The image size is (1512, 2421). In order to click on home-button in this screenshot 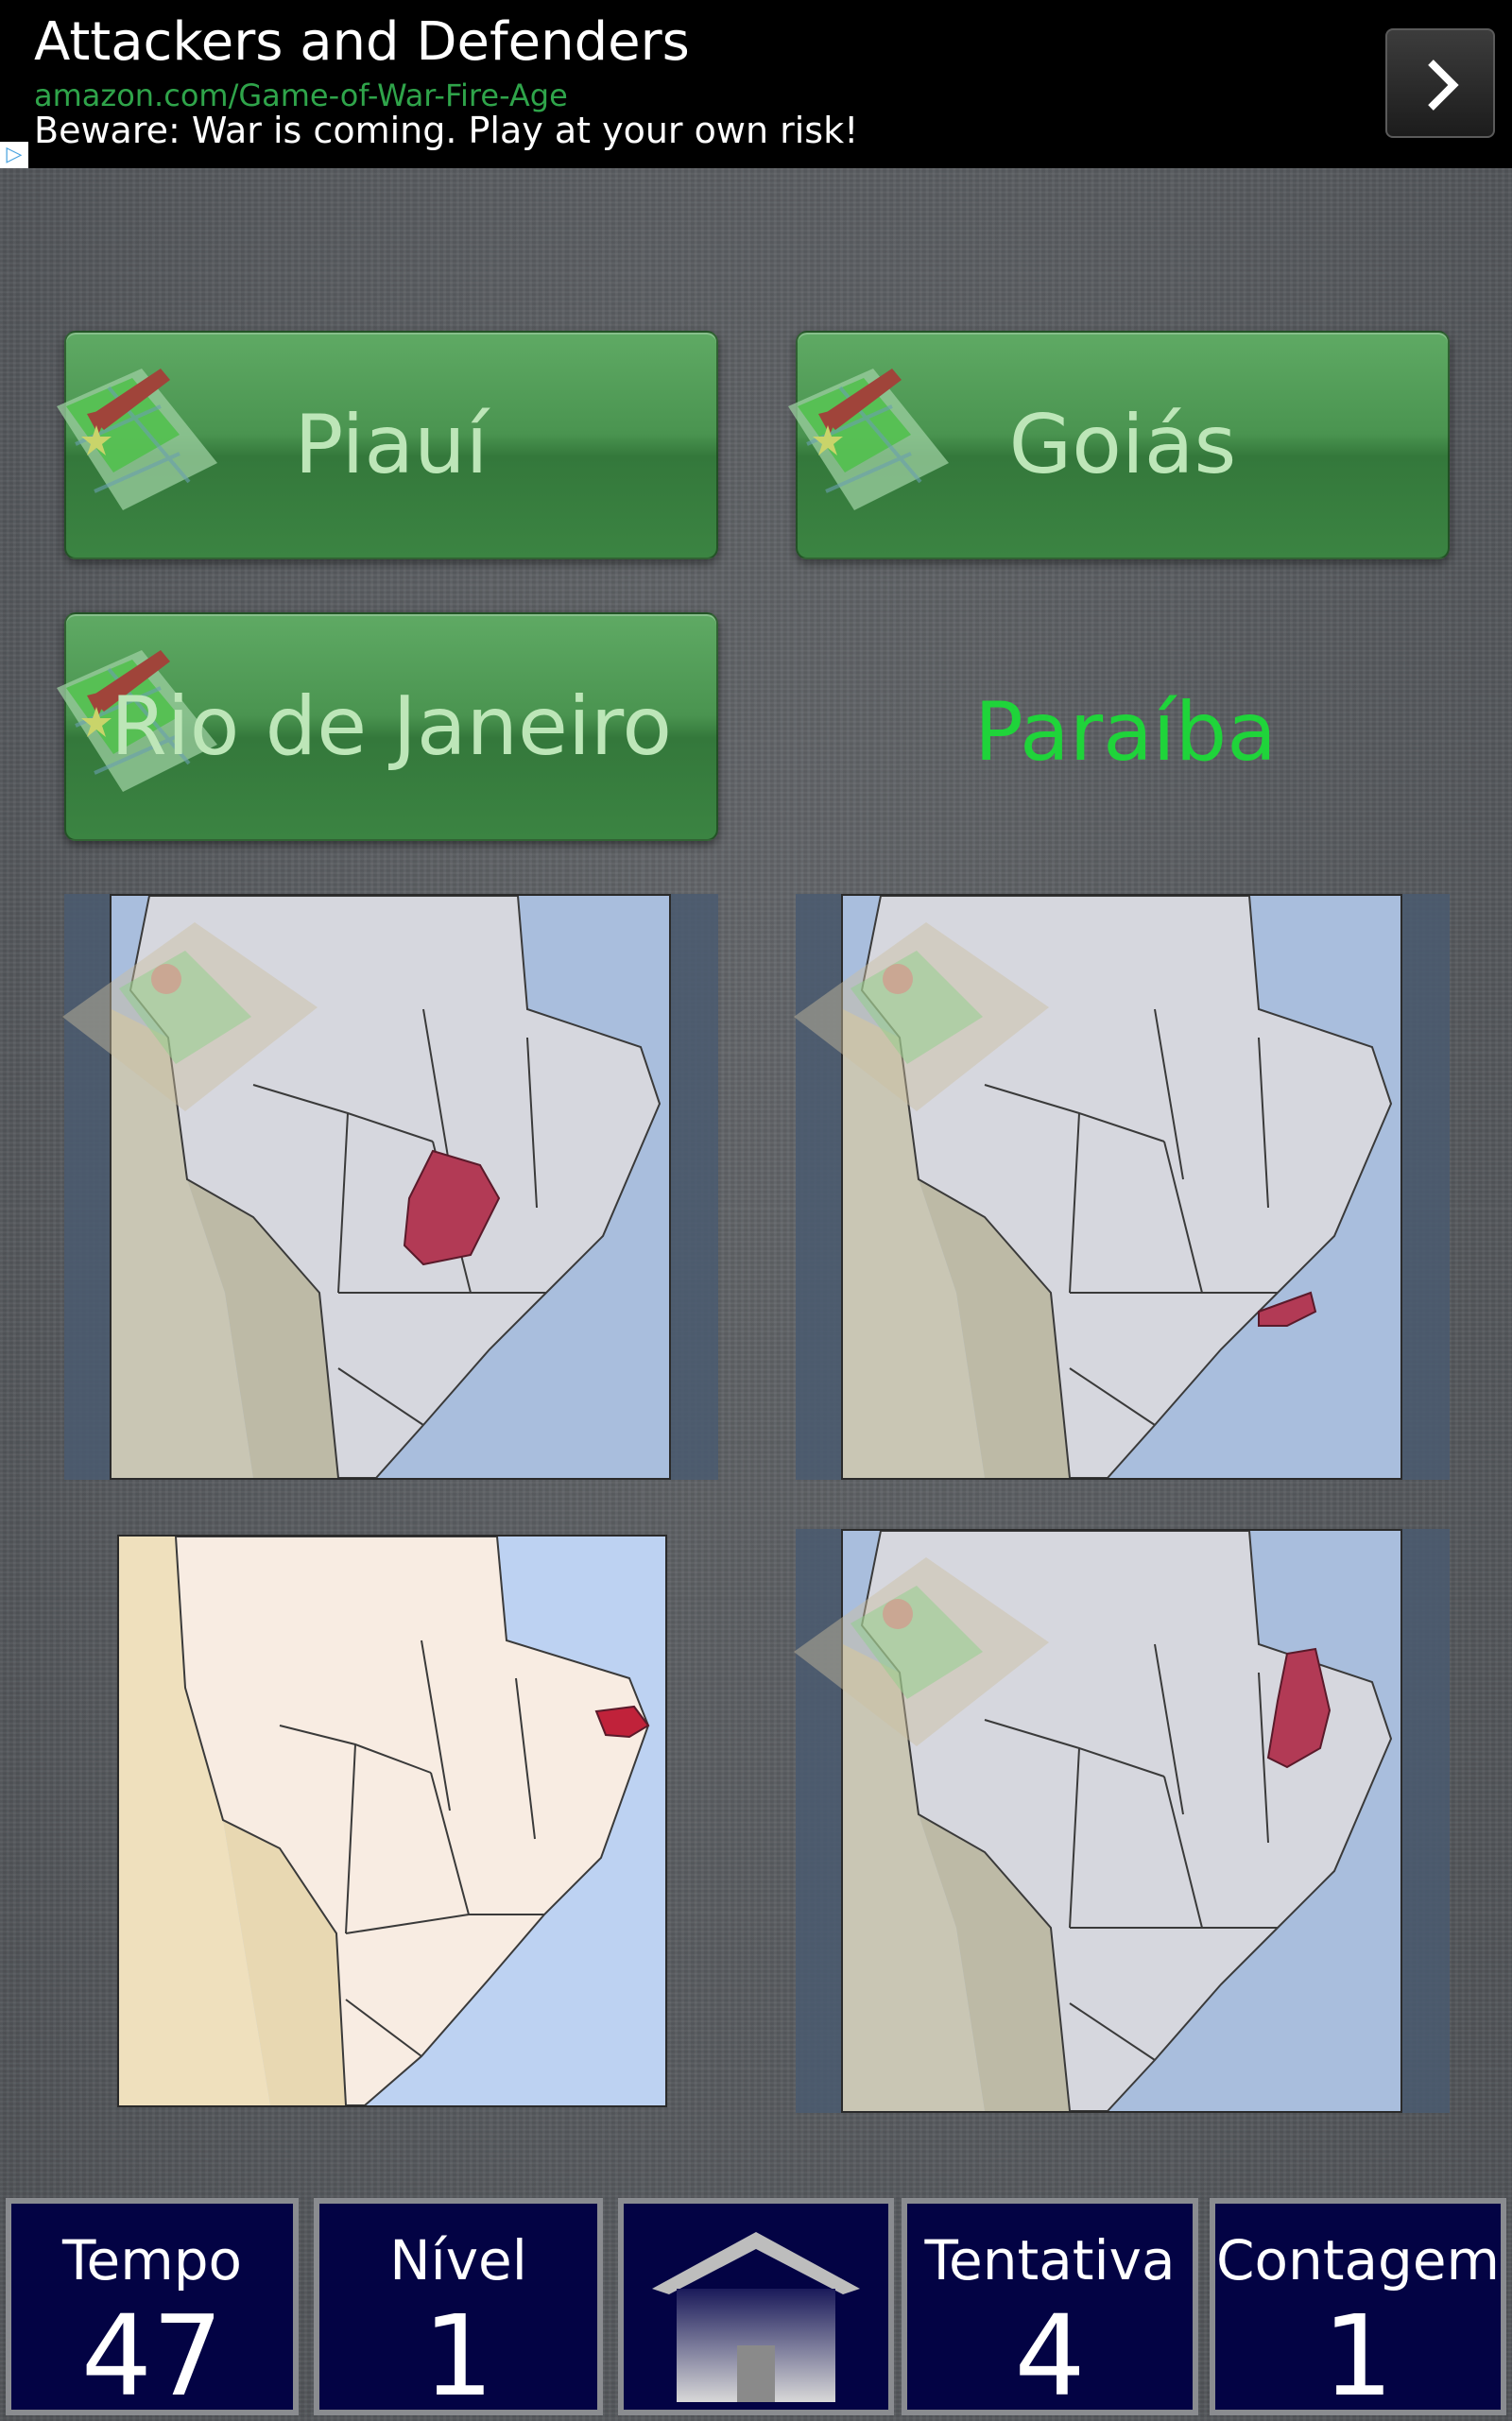, I will do `click(756, 2306)`.